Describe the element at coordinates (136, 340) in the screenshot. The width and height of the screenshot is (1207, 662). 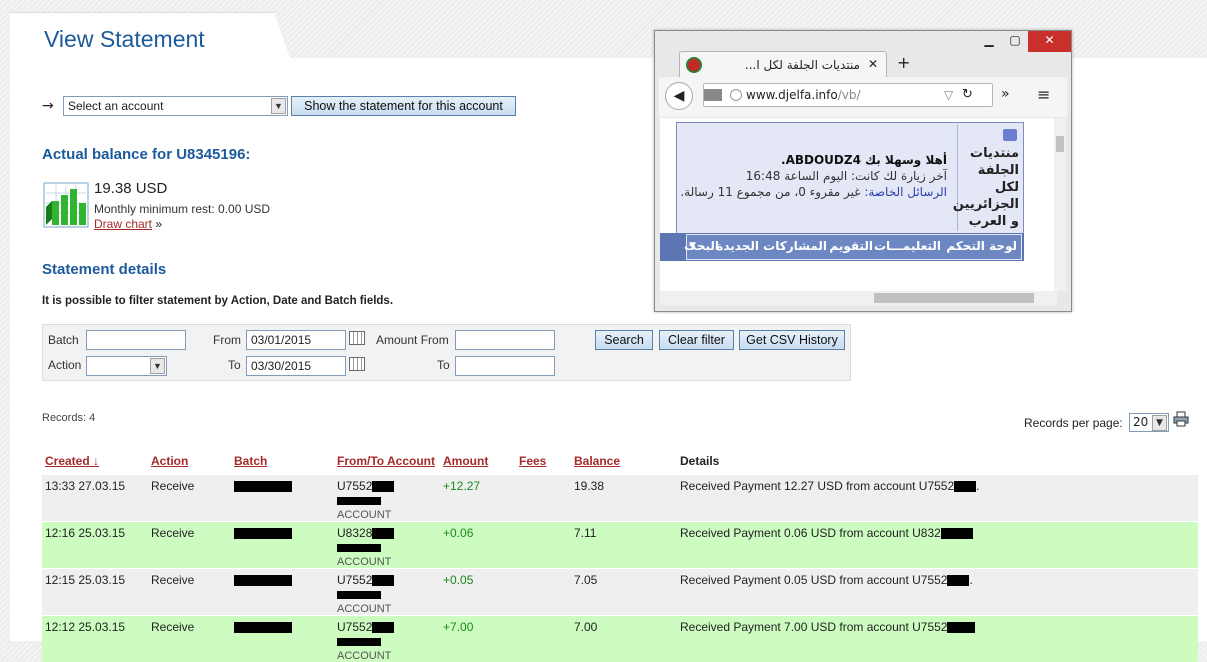
I see `batch-input` at that location.